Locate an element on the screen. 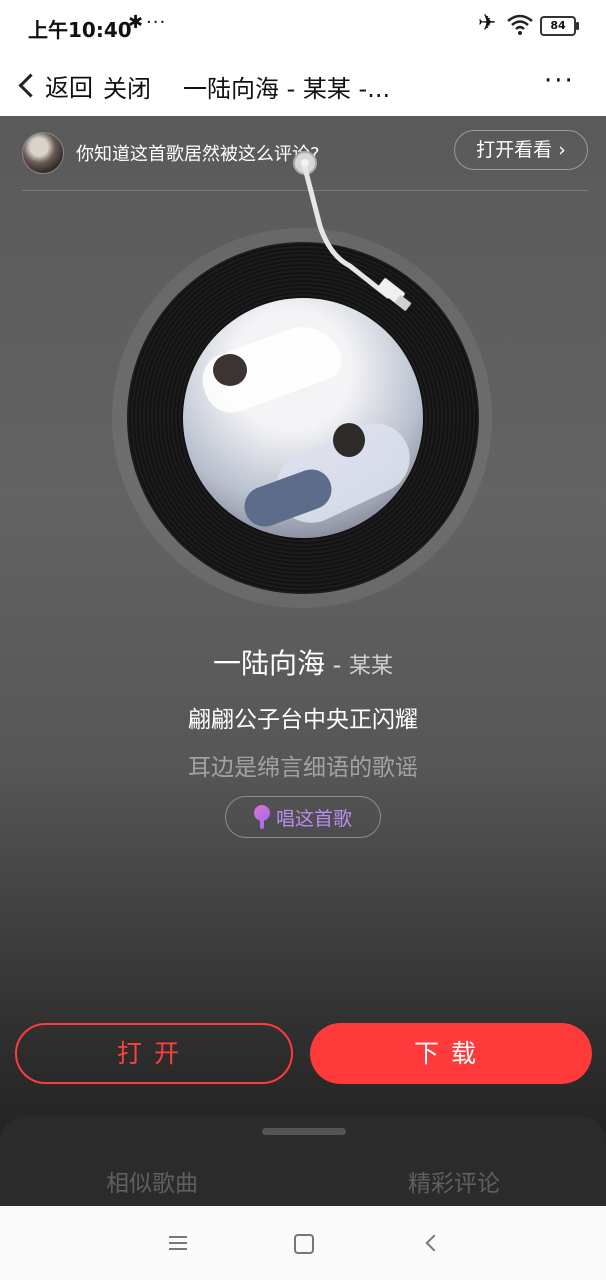 Image resolution: width=606 pixels, height=1280 pixels. close-button: 关闭 is located at coordinates (127, 86).